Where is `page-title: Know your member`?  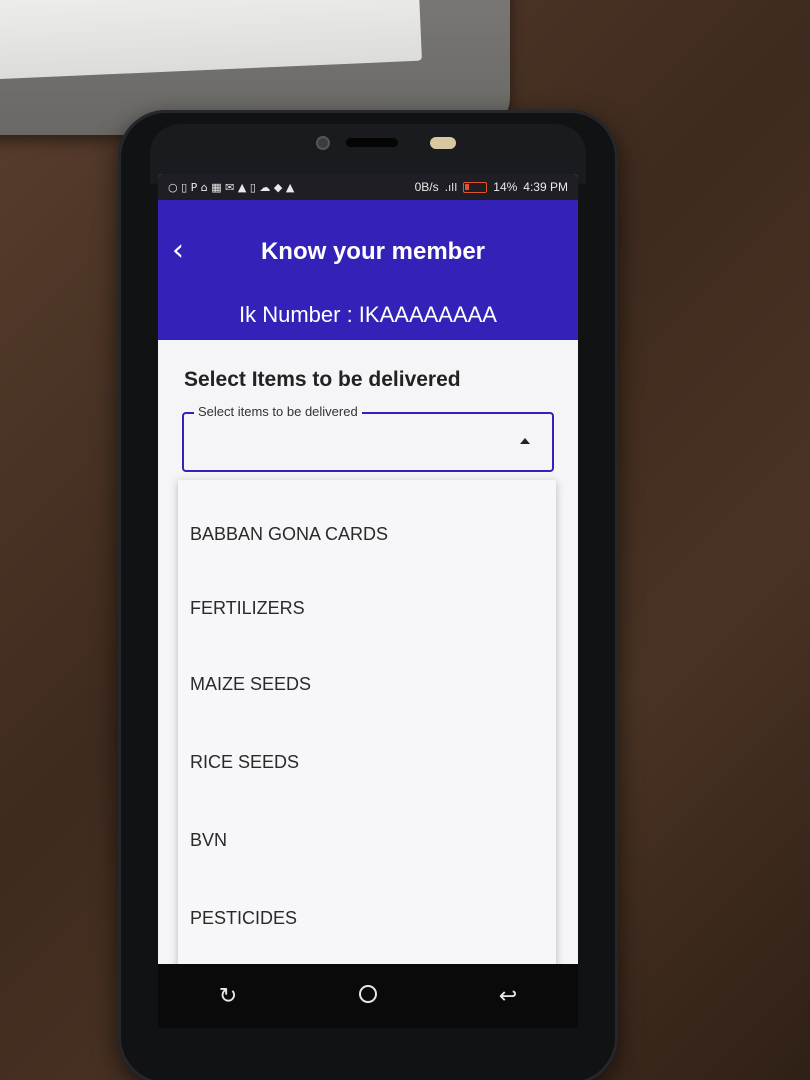 page-title: Know your member is located at coordinates (373, 251).